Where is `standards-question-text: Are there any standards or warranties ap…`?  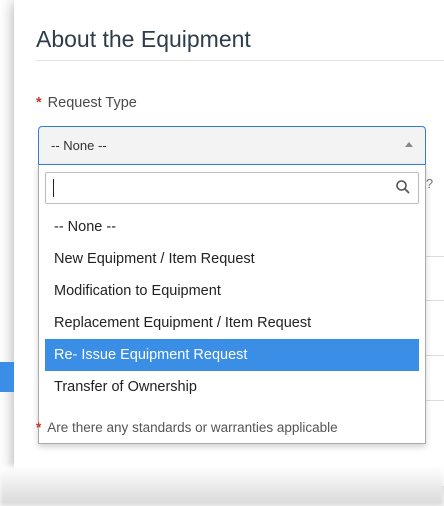 standards-question-text: Are there any standards or warranties ap… is located at coordinates (192, 427).